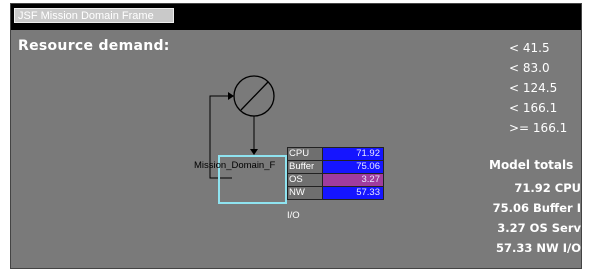 The image size is (592, 277). I want to click on metric-label: Buffer, so click(305, 167).